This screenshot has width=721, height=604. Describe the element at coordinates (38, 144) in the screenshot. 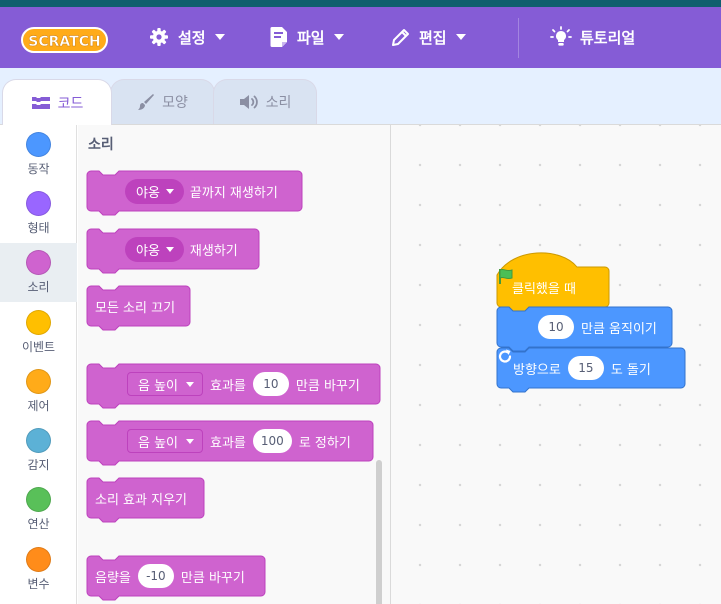

I see `category-motion-dot` at that location.